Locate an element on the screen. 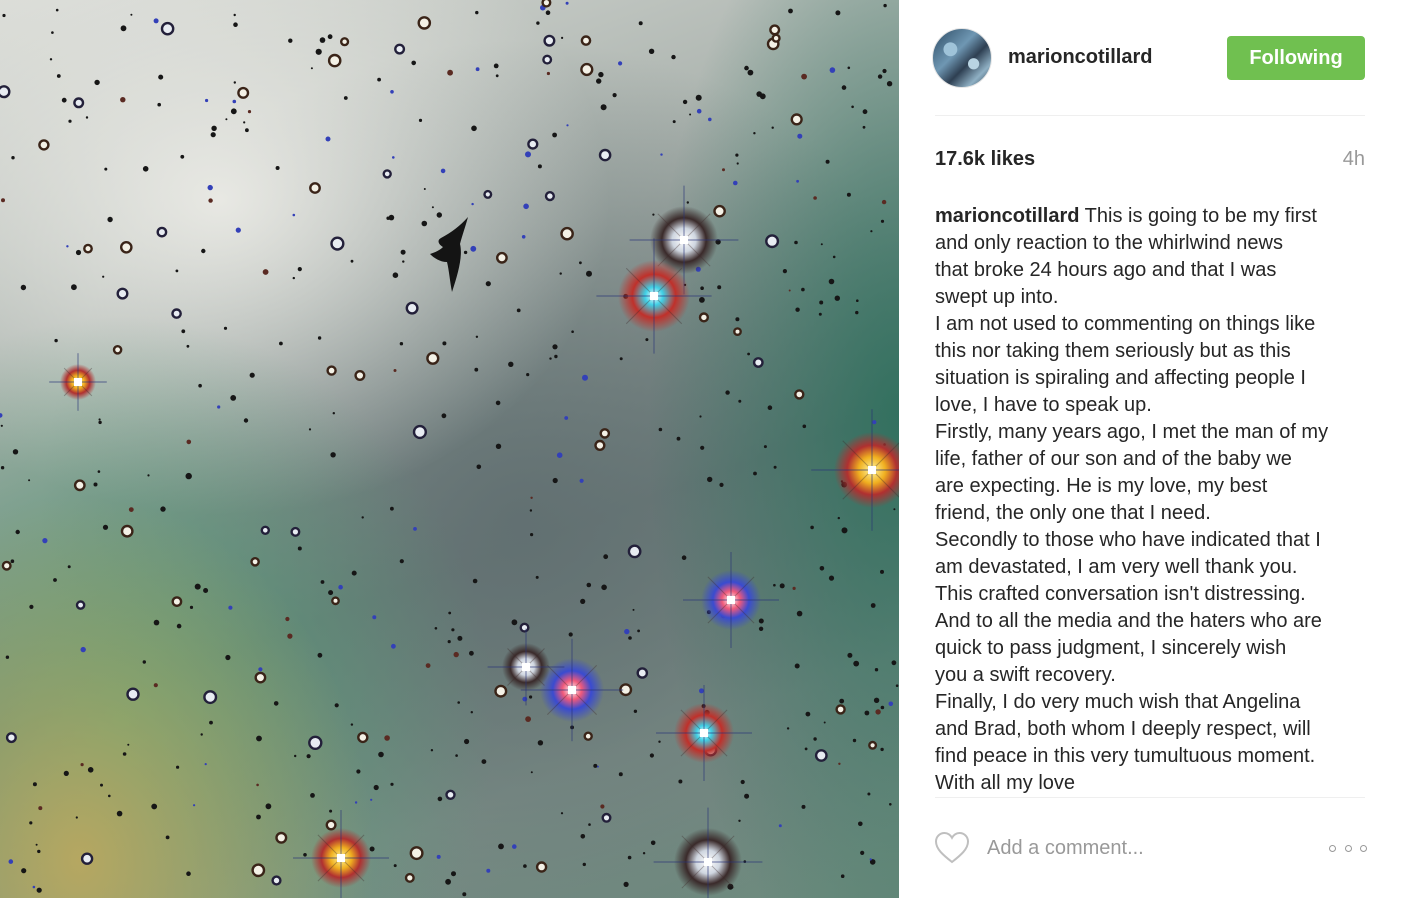 The width and height of the screenshot is (1401, 898). caption-line: are expecting. He is my love, my best is located at coordinates (1101, 486).